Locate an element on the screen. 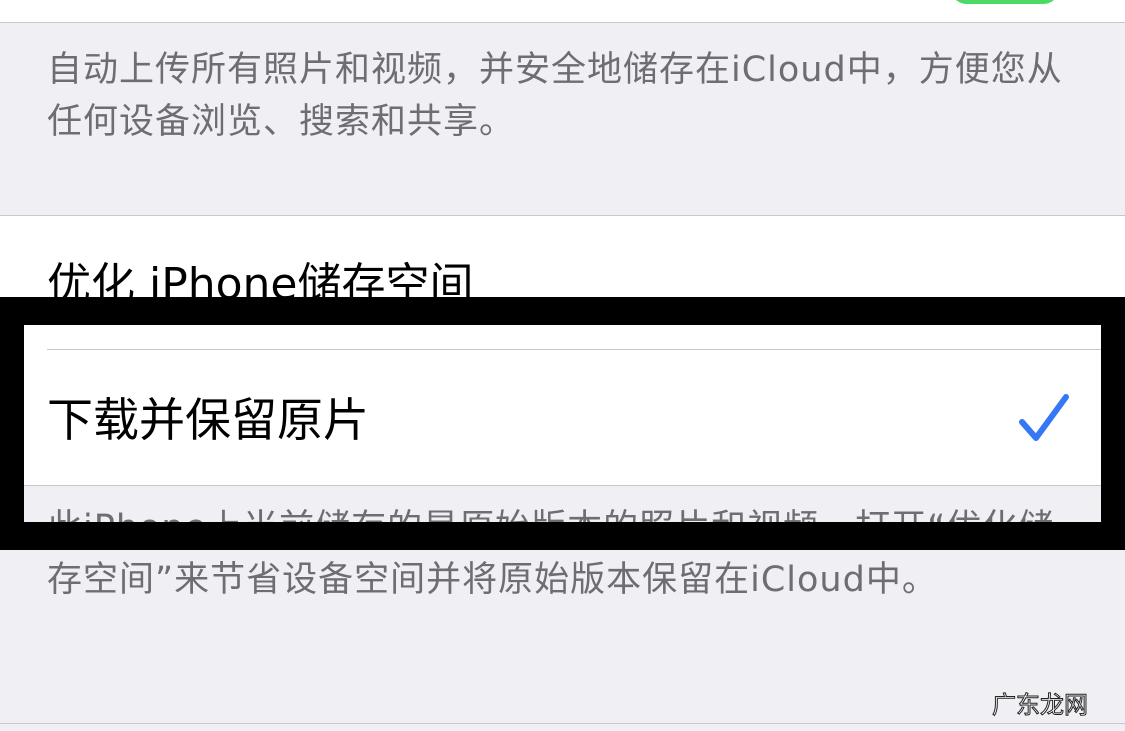 The image size is (1125, 731). previous-settings-cell is located at coordinates (562, 11).